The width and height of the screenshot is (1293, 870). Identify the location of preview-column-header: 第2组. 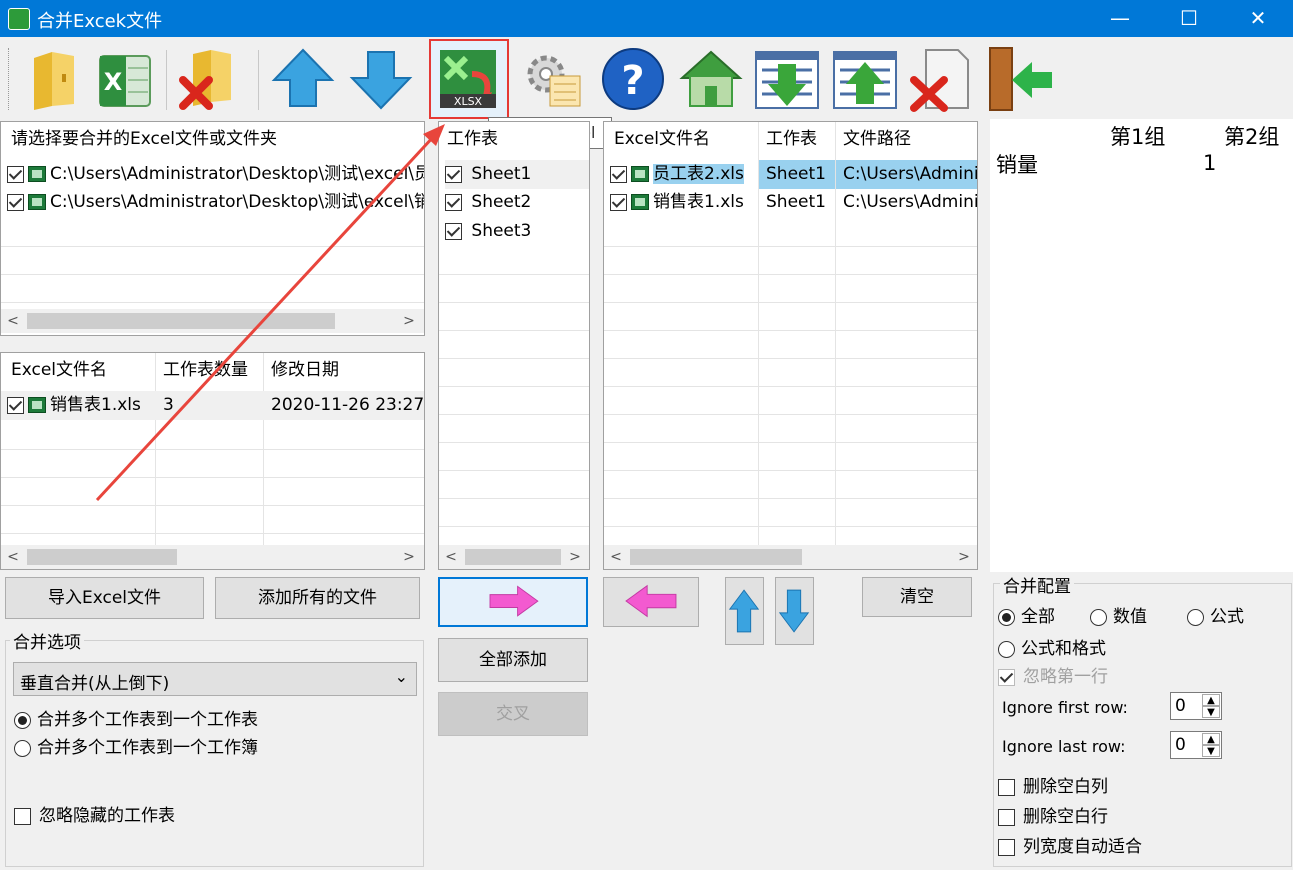
(1252, 137).